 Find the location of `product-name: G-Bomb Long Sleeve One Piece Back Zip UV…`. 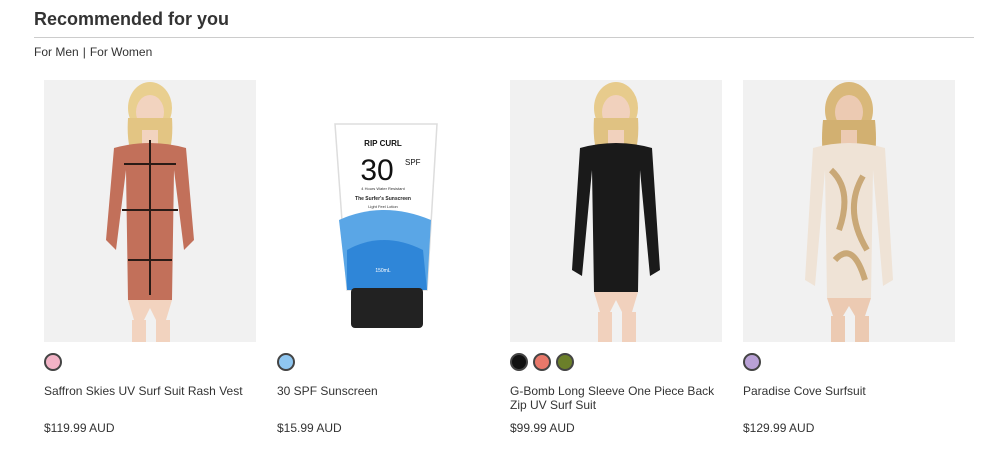

product-name: G-Bomb Long Sleeve One Piece Back Zip UV… is located at coordinates (616, 398).